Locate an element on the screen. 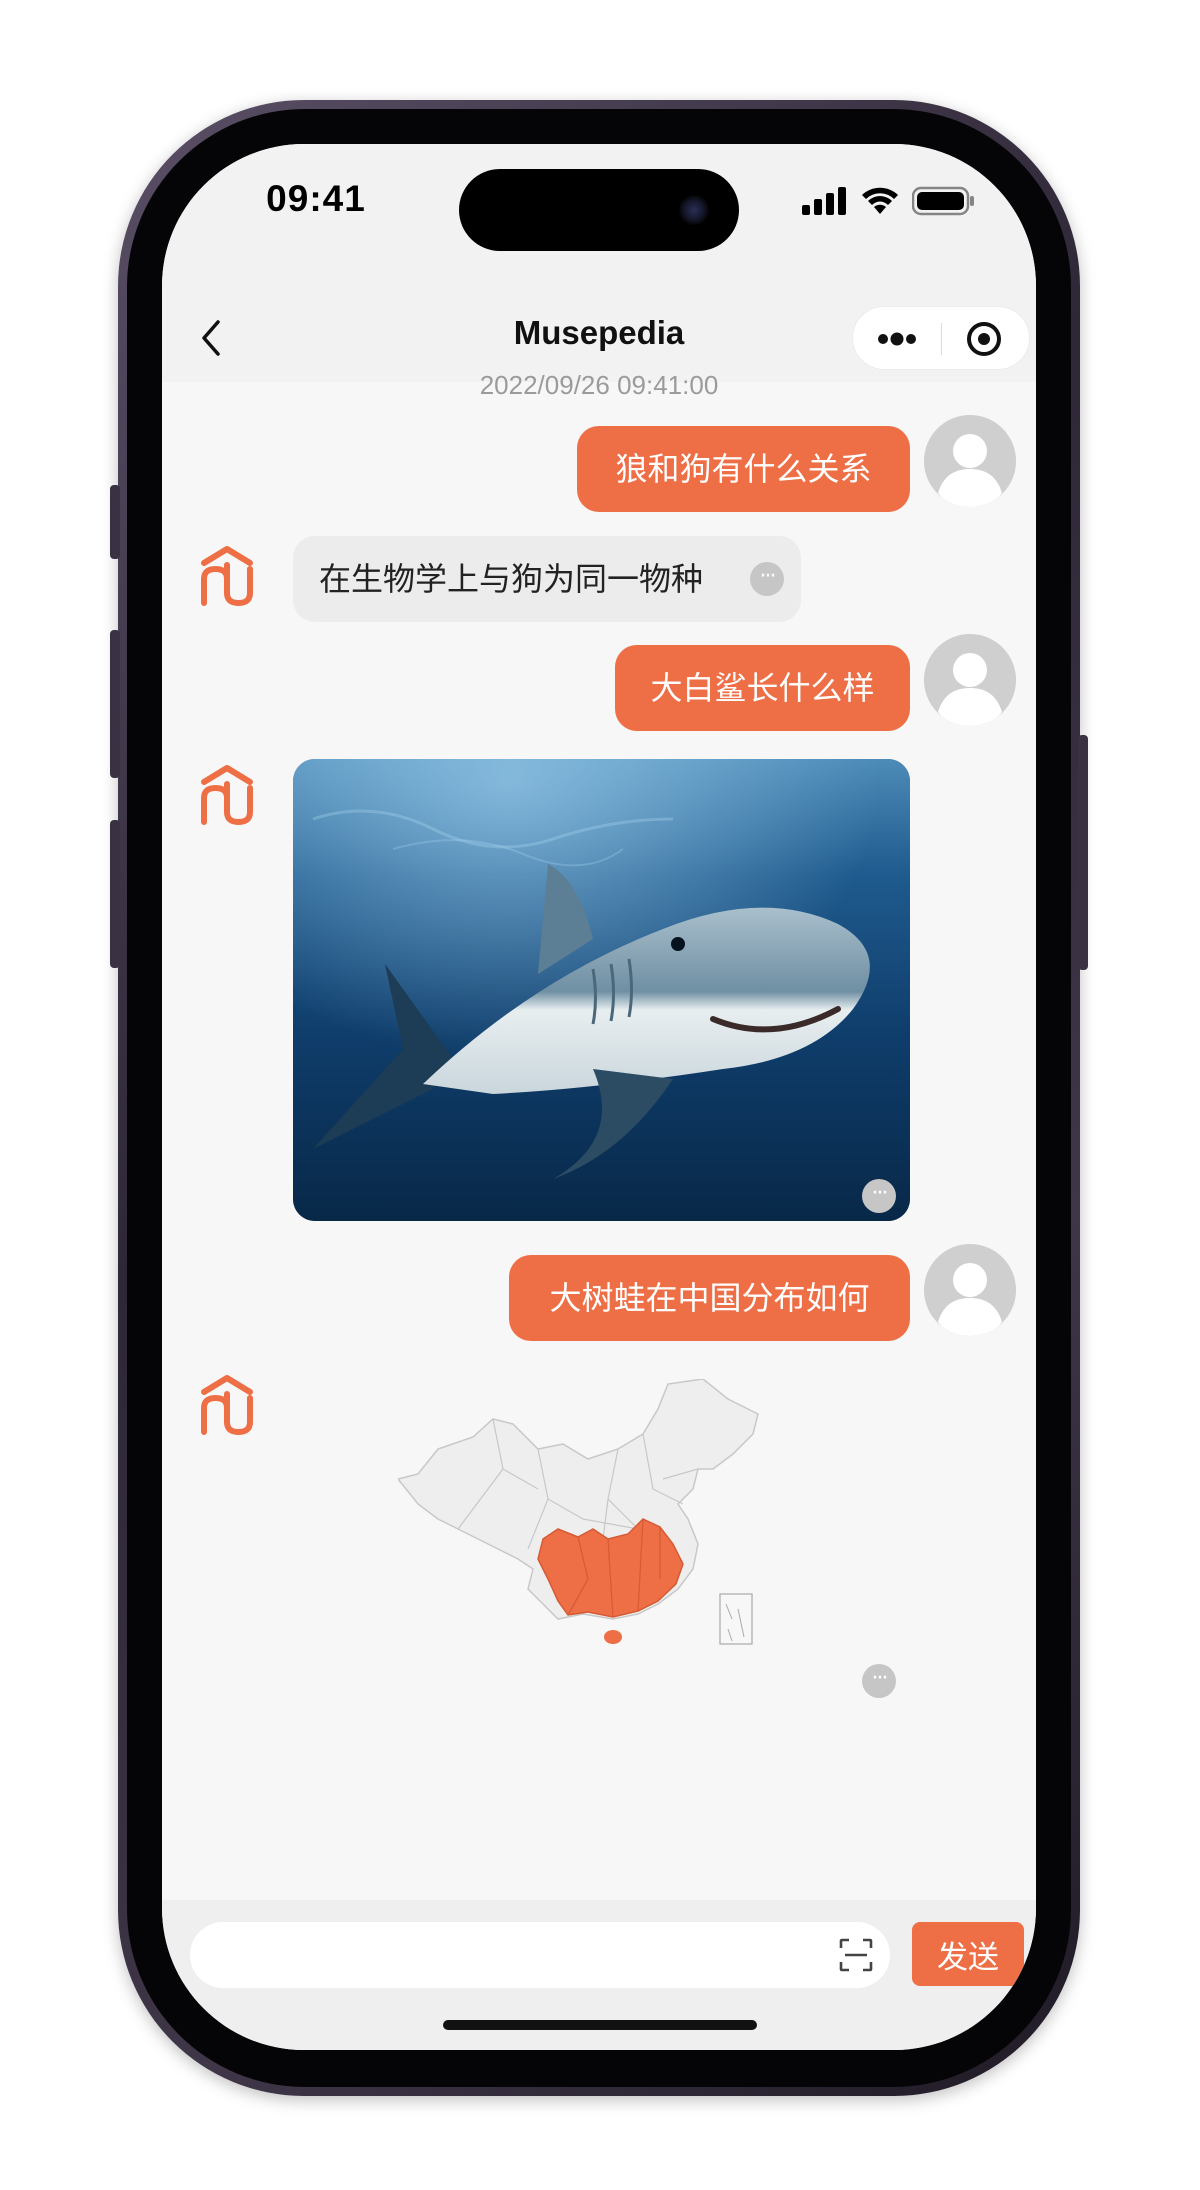  map-inset-lines is located at coordinates (735, 1622).